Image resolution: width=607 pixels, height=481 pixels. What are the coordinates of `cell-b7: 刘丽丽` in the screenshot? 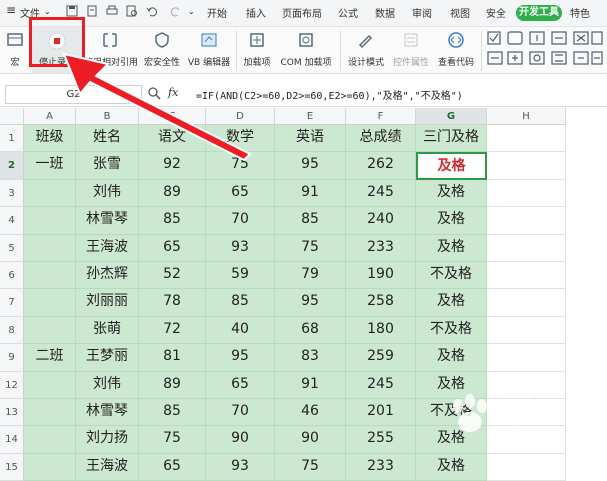 It's located at (107, 303).